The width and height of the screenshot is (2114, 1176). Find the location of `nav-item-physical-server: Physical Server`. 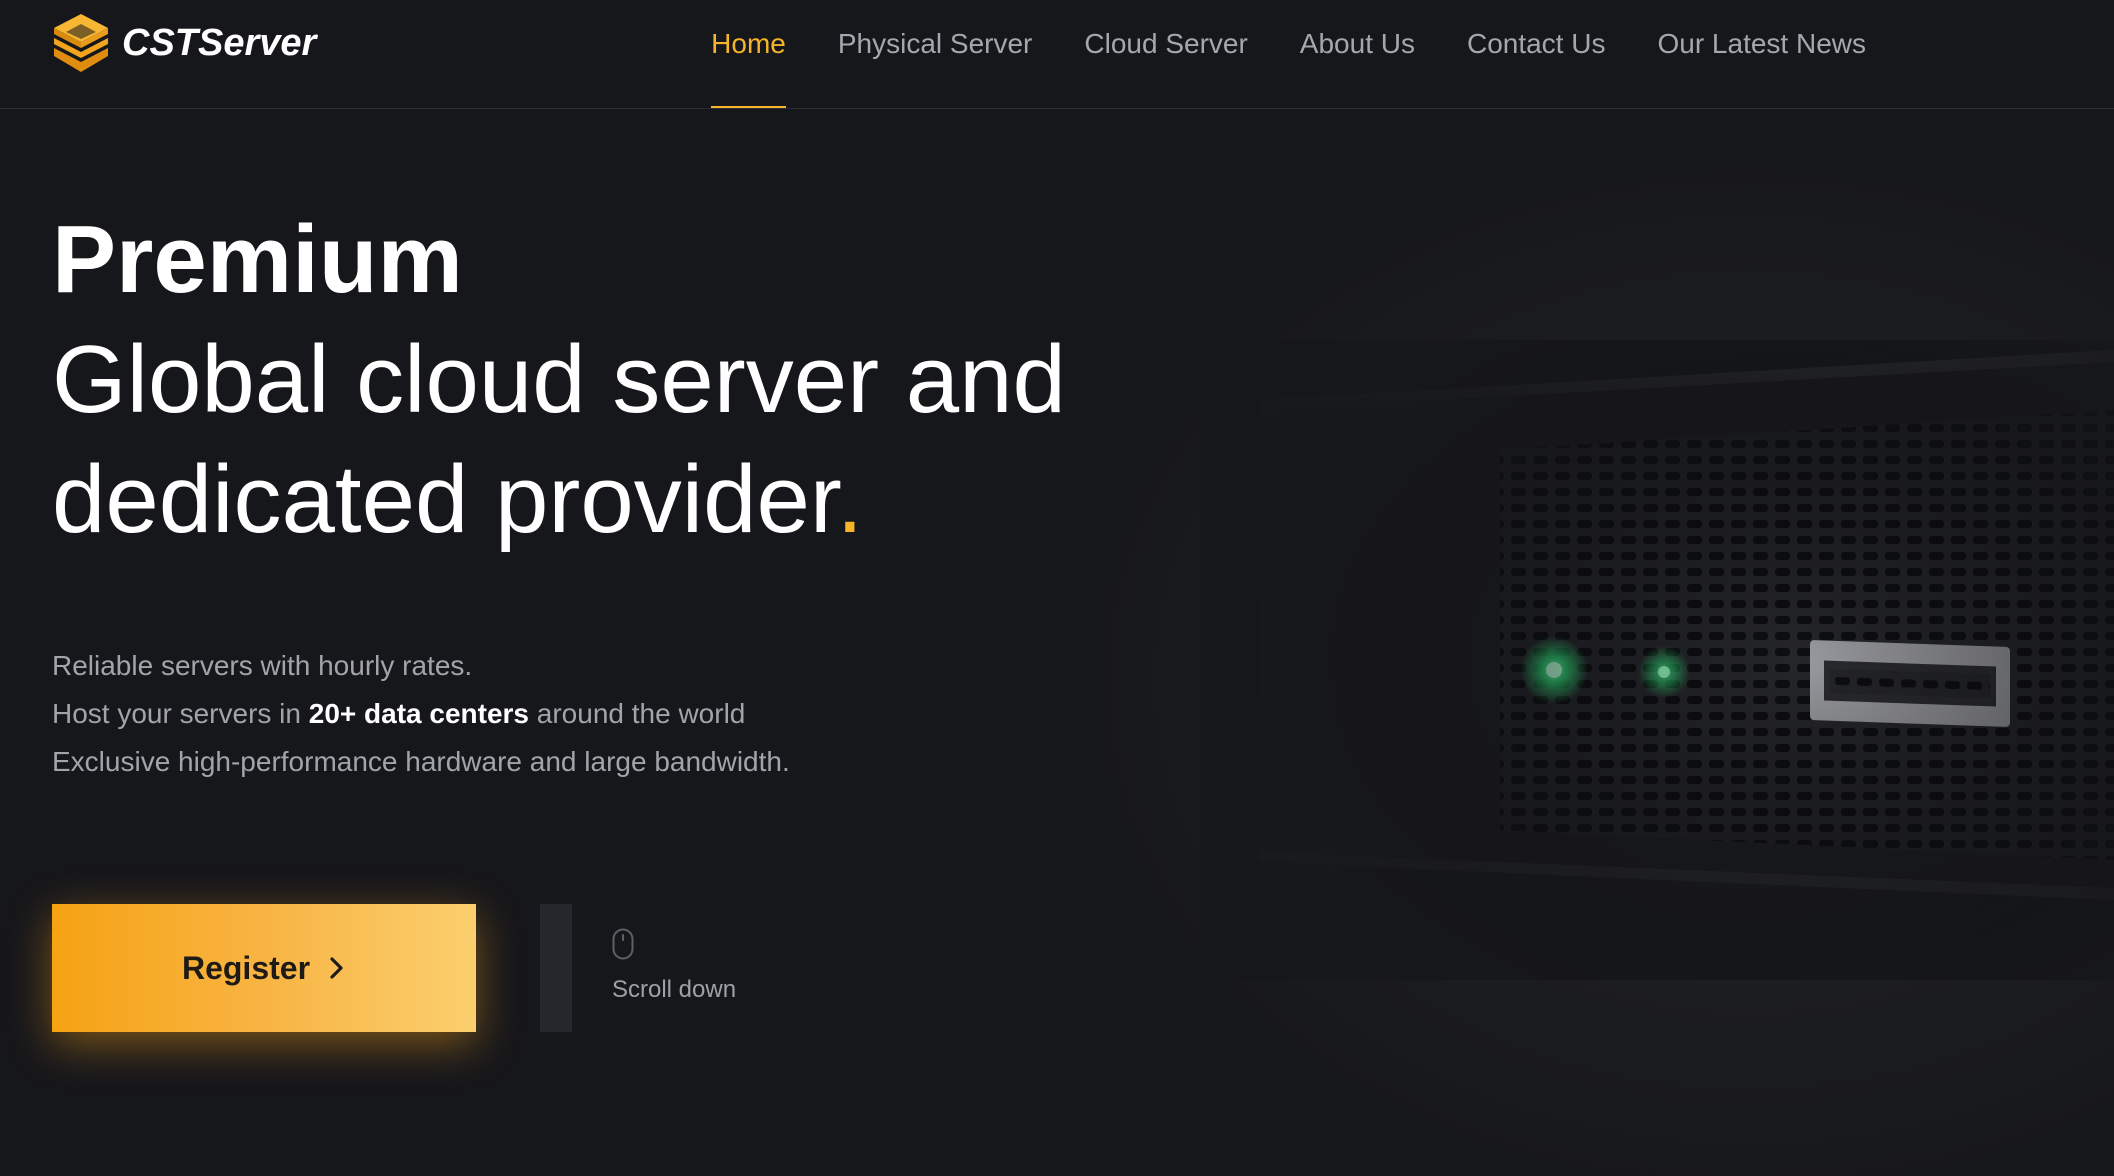

nav-item-physical-server: Physical Server is located at coordinates (935, 44).